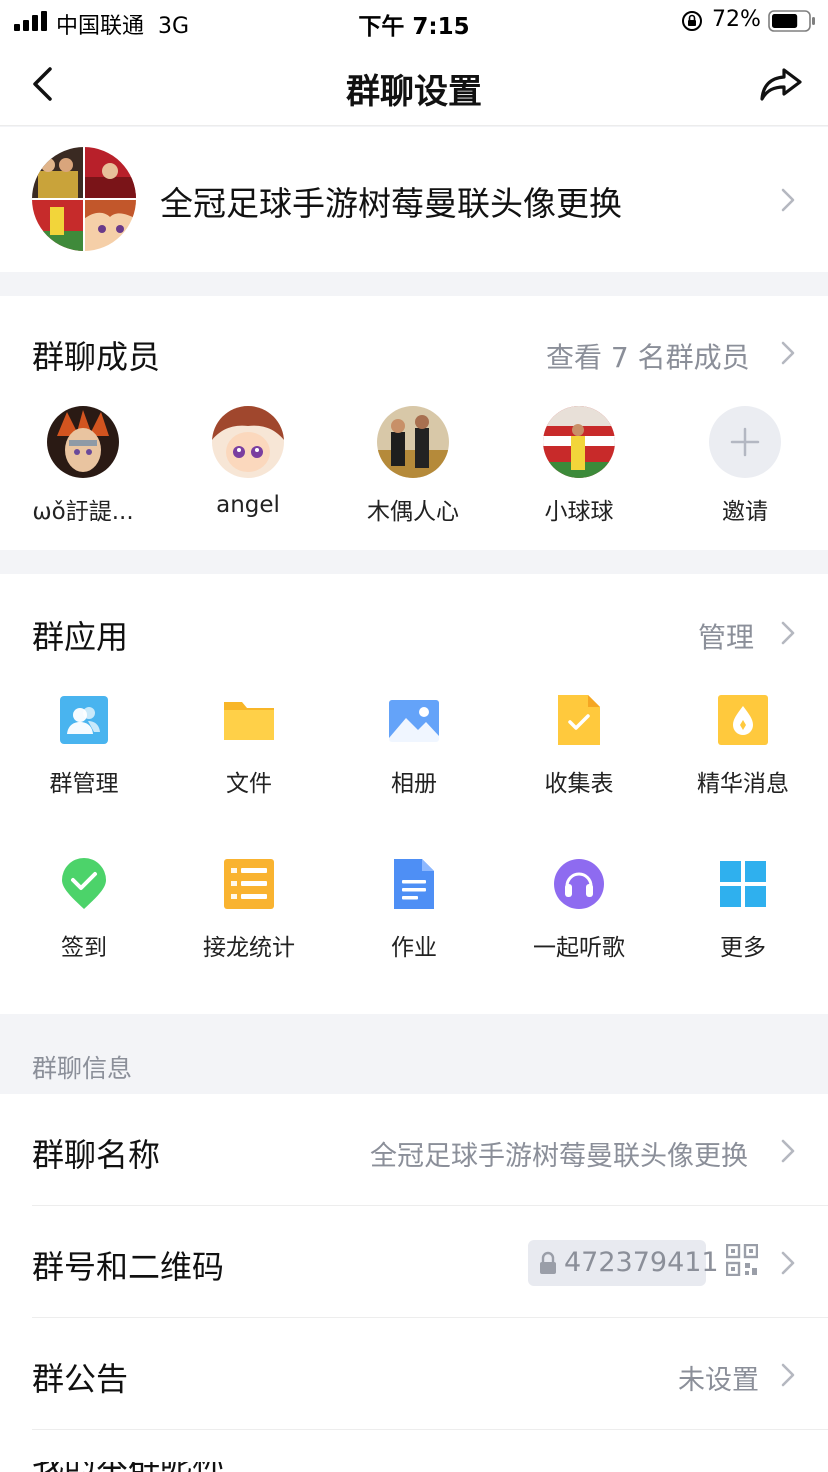 The width and height of the screenshot is (828, 1472). What do you see at coordinates (743, 910) in the screenshot?
I see `app-more: 更多` at bounding box center [743, 910].